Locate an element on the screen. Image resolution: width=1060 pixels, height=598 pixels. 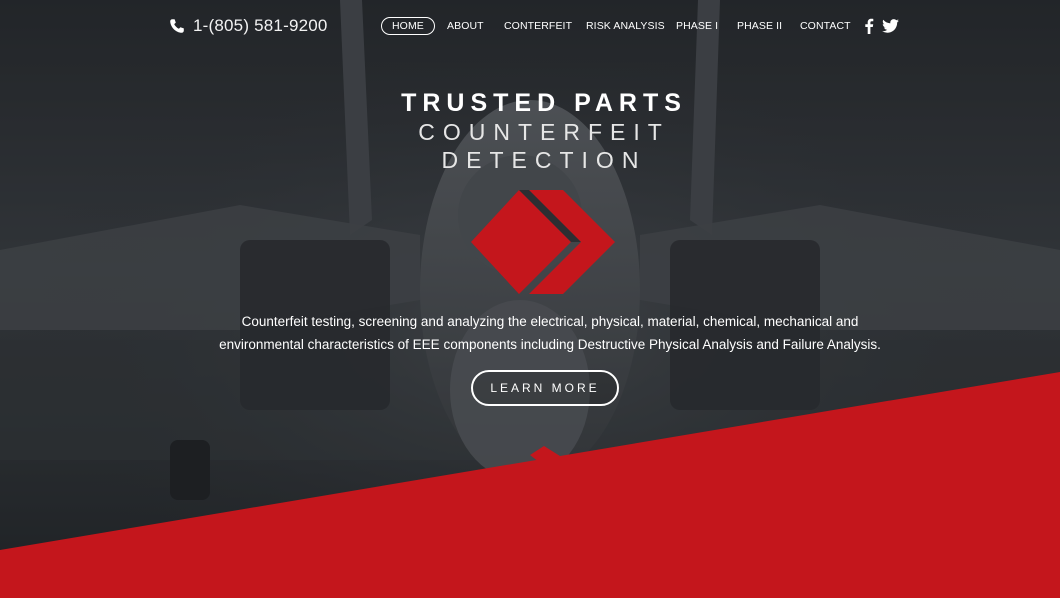
nav-item-contact: CONTACT is located at coordinates (825, 26).